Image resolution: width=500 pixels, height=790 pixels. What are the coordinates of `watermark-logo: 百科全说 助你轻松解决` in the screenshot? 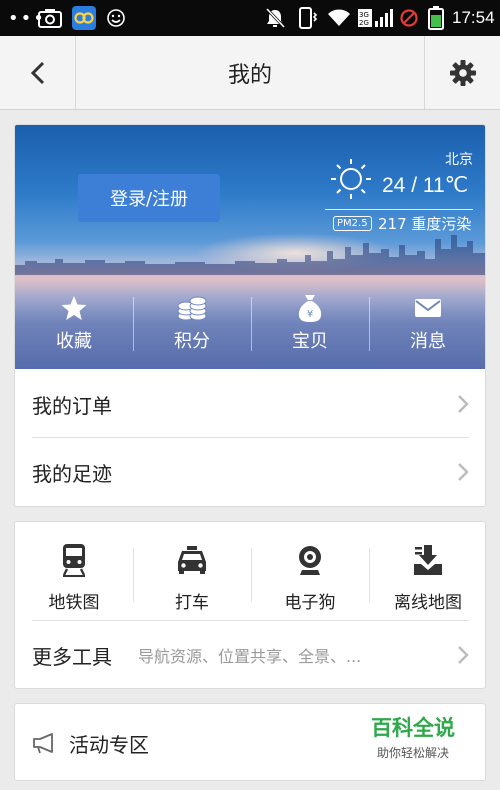 It's located at (413, 736).